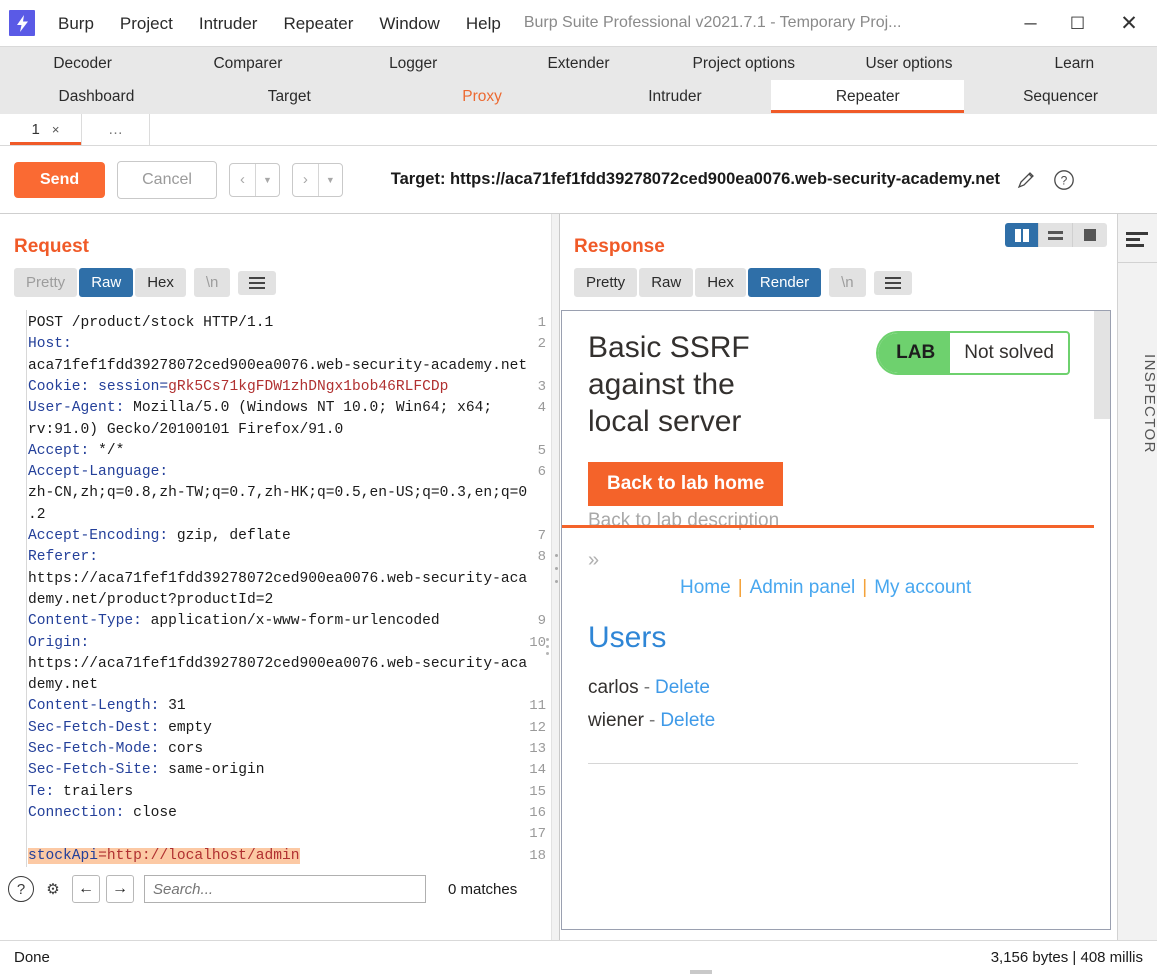 Image resolution: width=1157 pixels, height=974 pixels. Describe the element at coordinates (701, 972) in the screenshot. I see `window-resize-grip` at that location.